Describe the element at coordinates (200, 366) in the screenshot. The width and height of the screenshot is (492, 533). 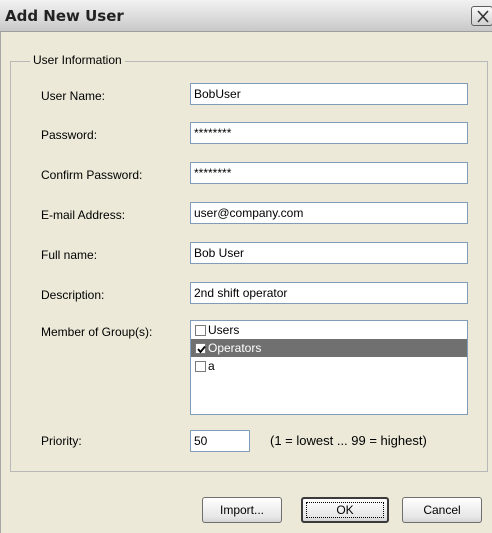
I see `a-checkbox` at that location.